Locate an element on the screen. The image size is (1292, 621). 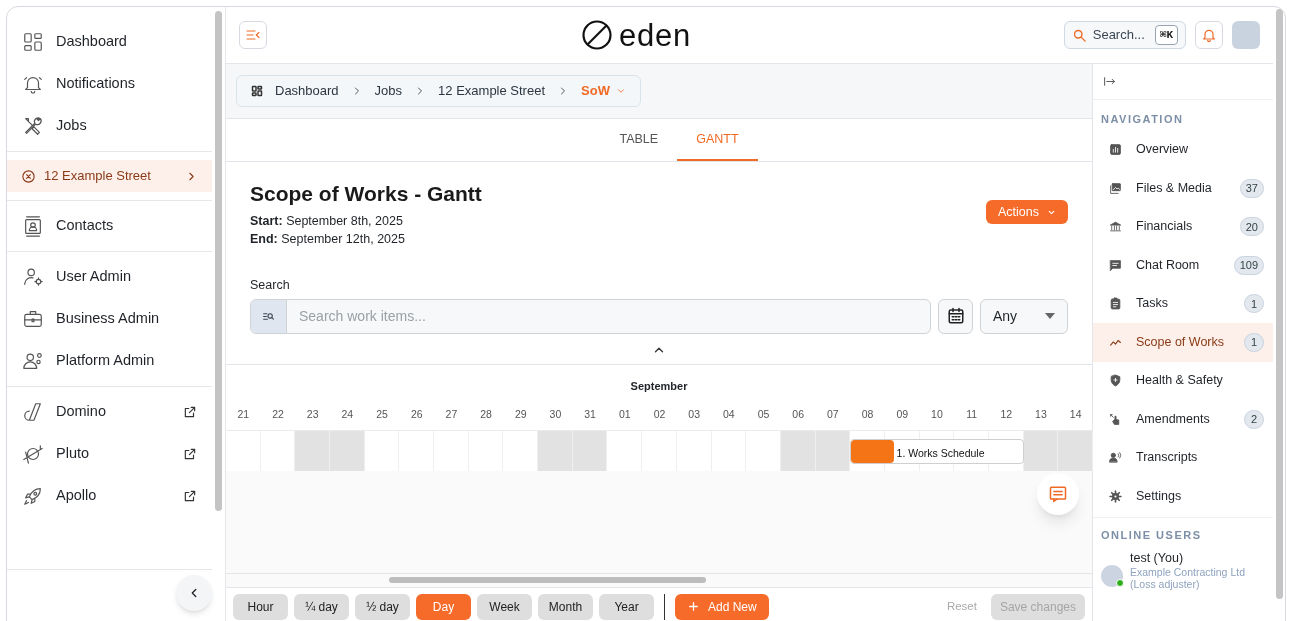
breadcrumb-link: Dashboard is located at coordinates (307, 91).